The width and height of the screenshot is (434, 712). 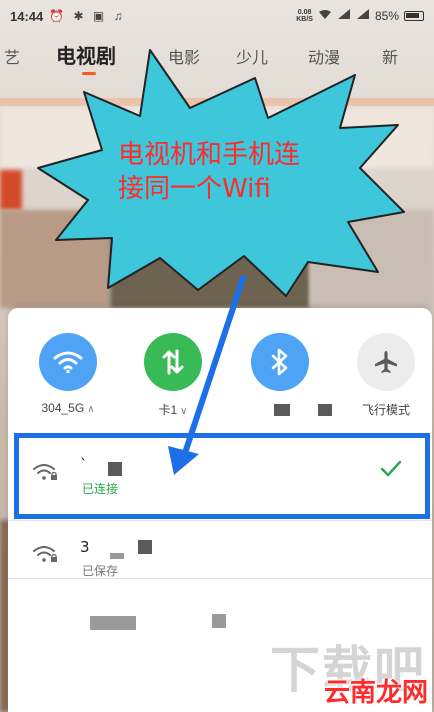 I want to click on airplane-mode-label: 飞行模式, so click(x=385, y=410).